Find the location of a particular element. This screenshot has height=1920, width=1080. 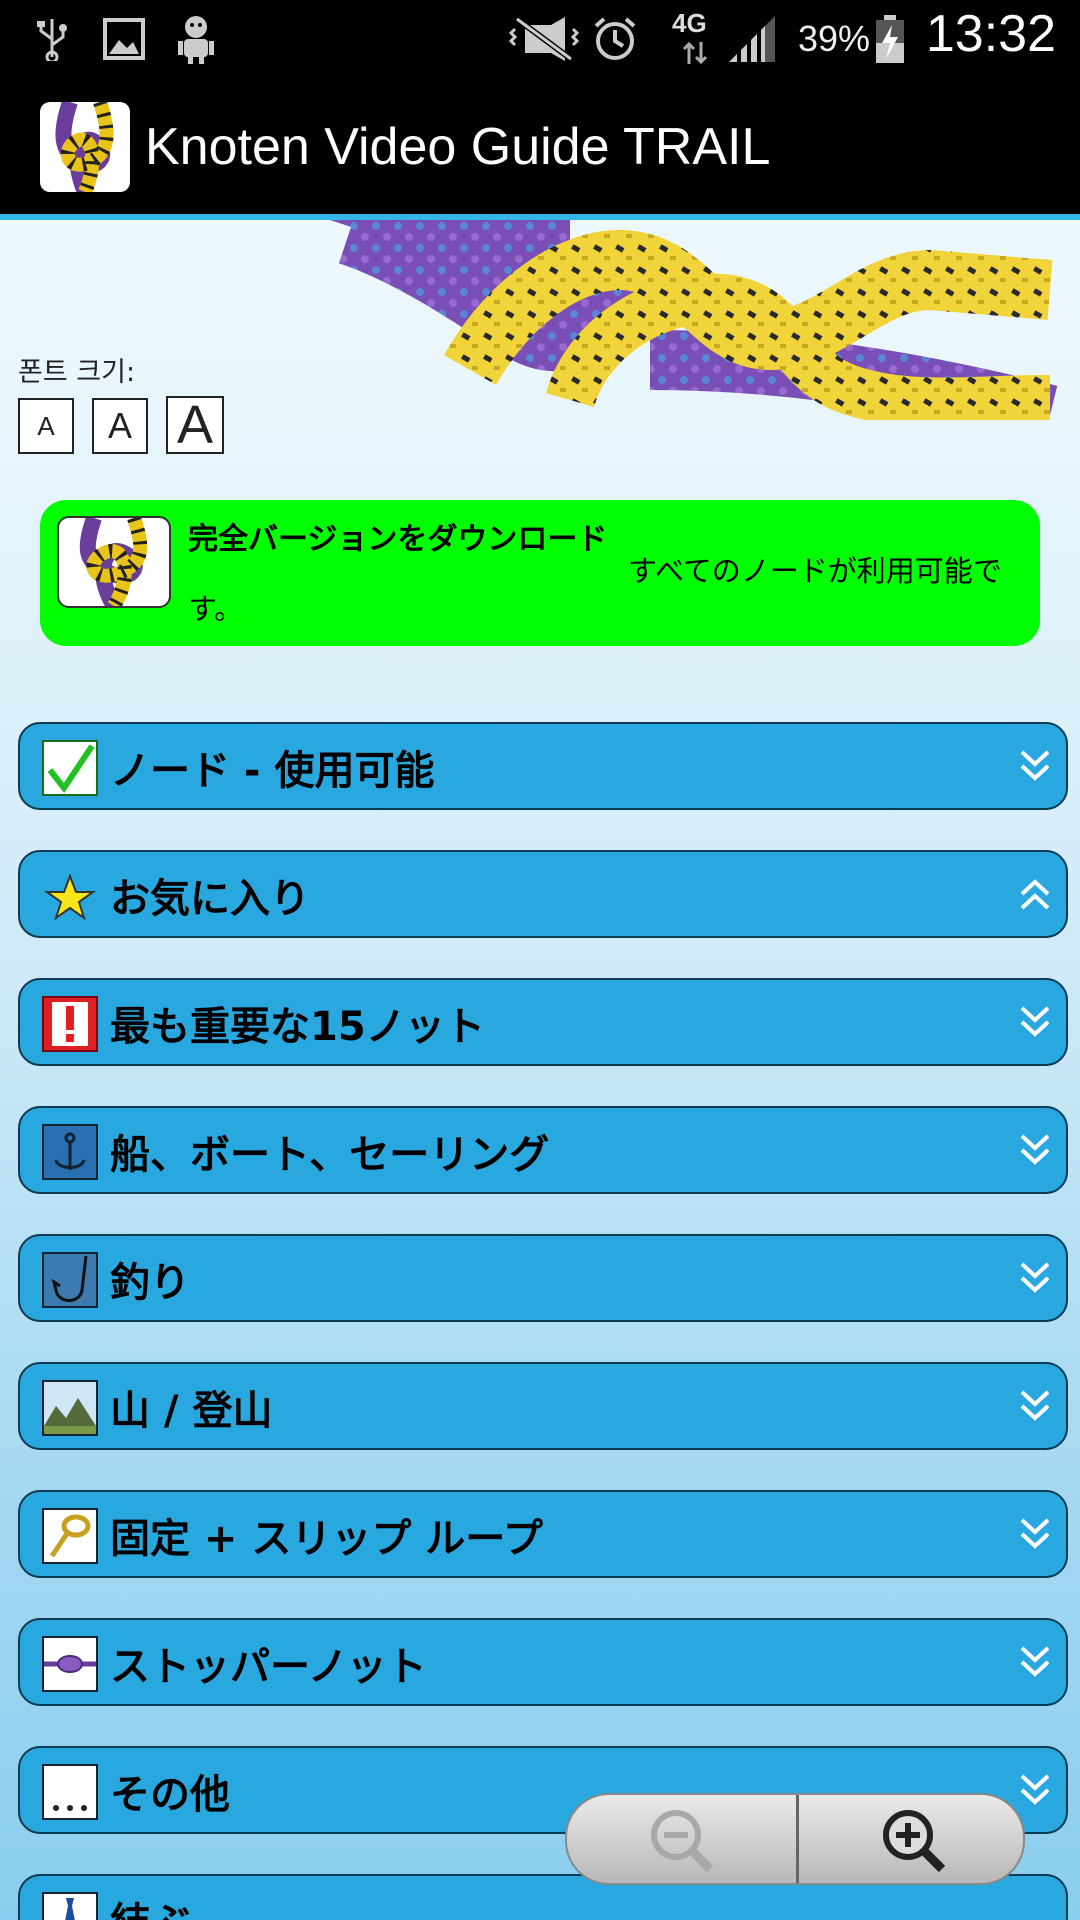

tie-icon is located at coordinates (70, 1906).